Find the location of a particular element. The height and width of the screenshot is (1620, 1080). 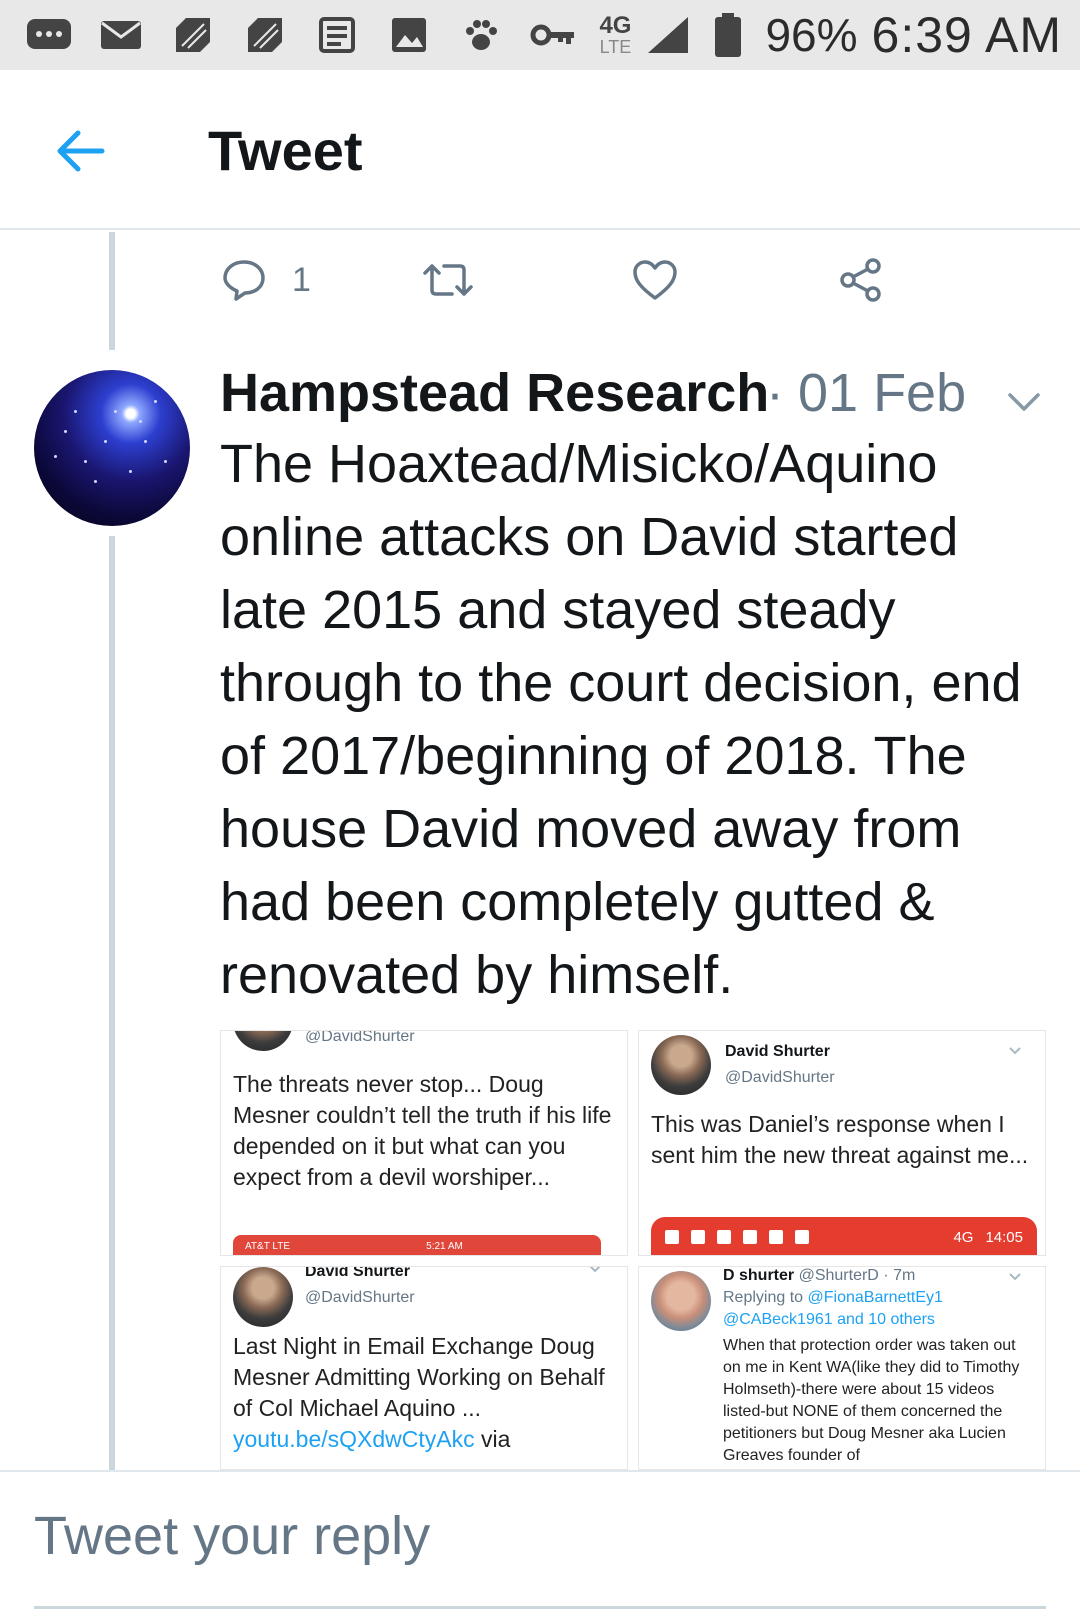

back-button is located at coordinates (81, 151).